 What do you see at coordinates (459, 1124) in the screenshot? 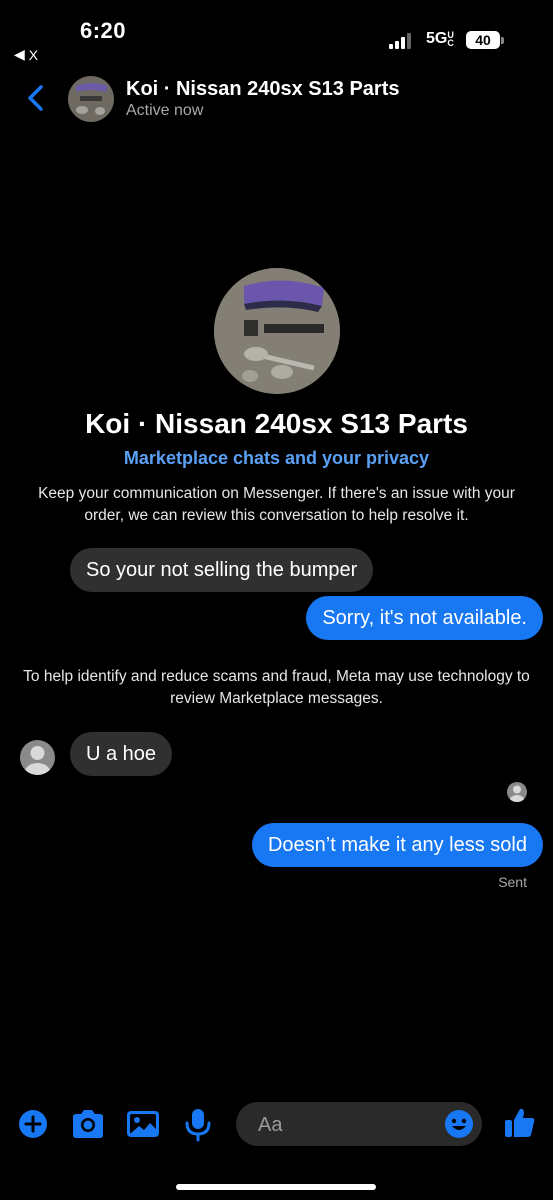
I see `emoji-icon` at bounding box center [459, 1124].